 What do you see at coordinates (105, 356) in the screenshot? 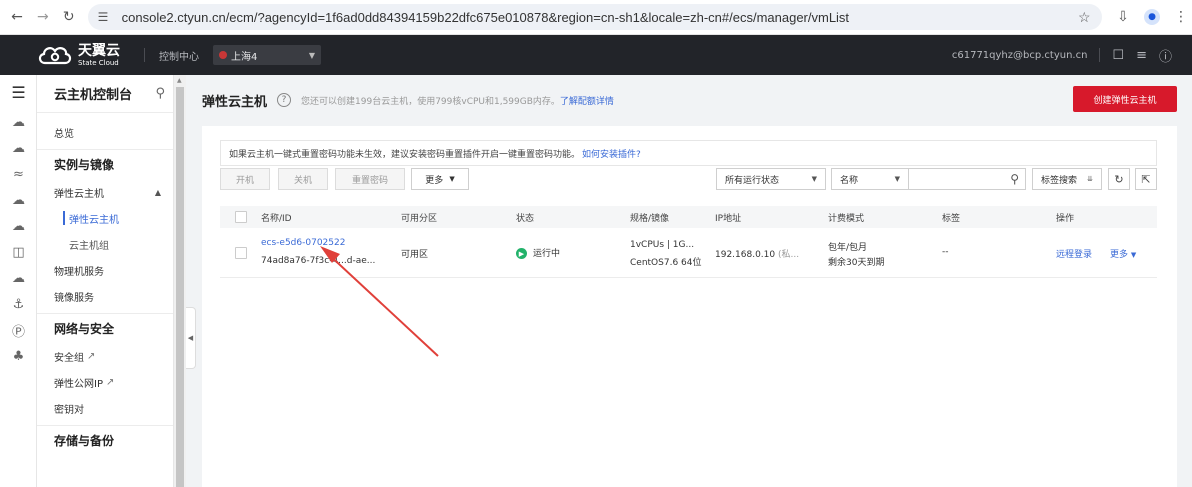
I see `sidebar-item-security-group: 安全组 ↗` at bounding box center [105, 356].